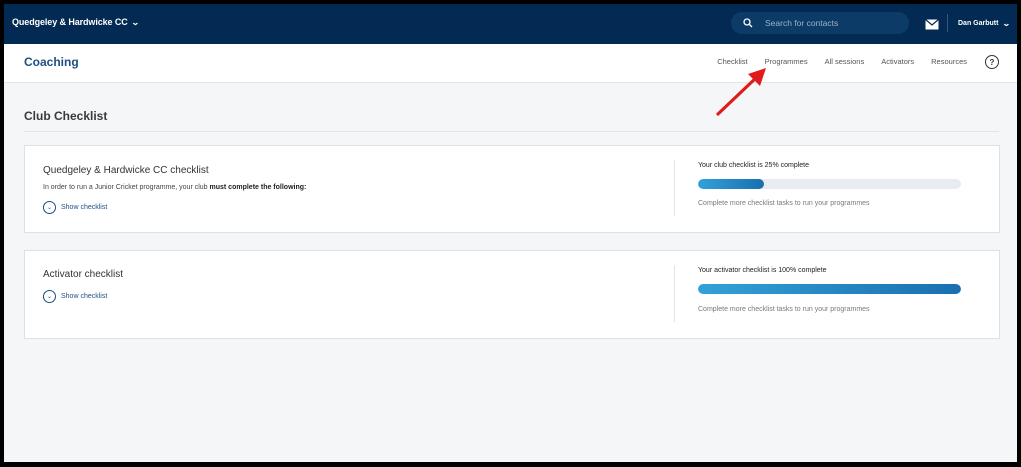 The height and width of the screenshot is (467, 1021). I want to click on user-name: Dan Garbutt, so click(978, 23).